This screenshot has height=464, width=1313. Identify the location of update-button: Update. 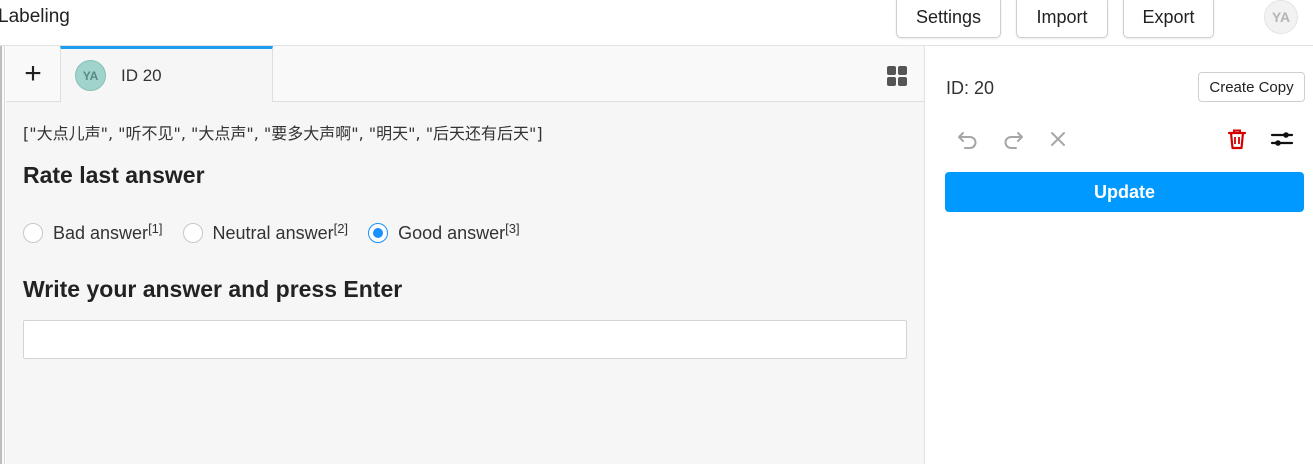
(1124, 192).